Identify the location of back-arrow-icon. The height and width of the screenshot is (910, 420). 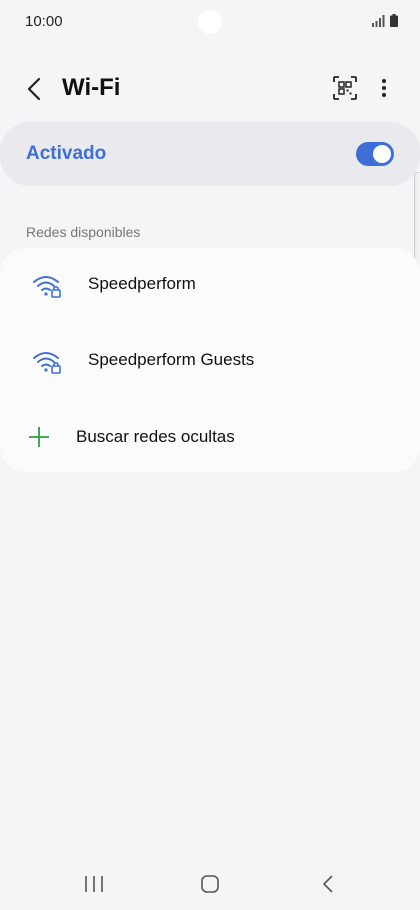
(34, 89).